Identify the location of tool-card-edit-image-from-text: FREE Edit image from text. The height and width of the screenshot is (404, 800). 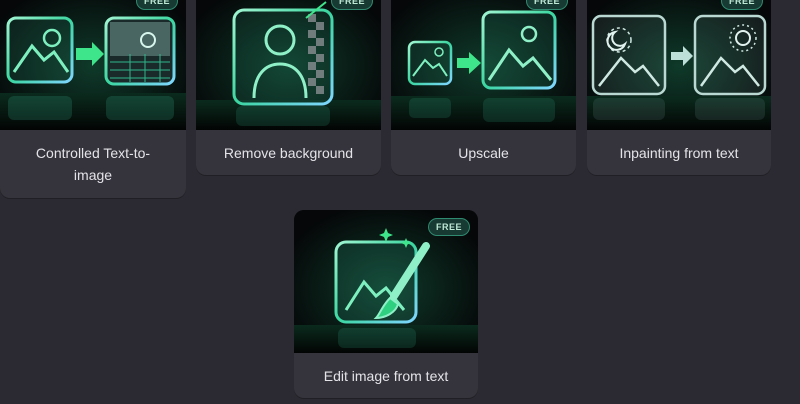
(386, 304).